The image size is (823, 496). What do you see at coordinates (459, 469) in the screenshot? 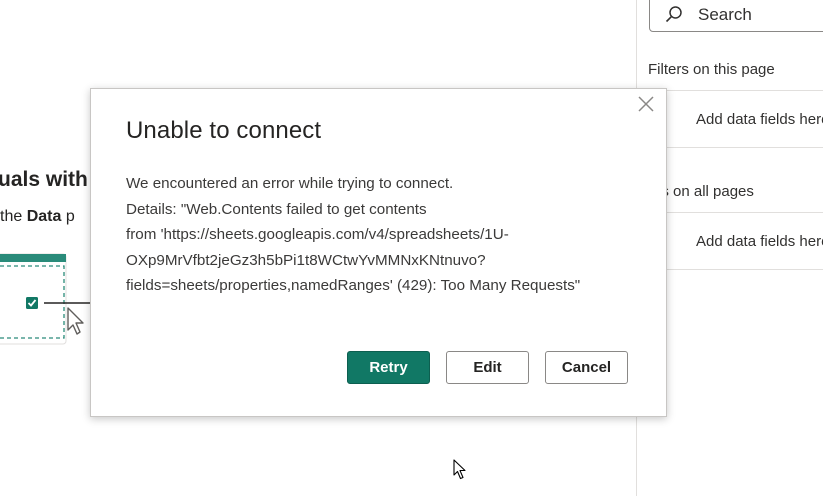
I see `mouse-pointer-icon` at bounding box center [459, 469].